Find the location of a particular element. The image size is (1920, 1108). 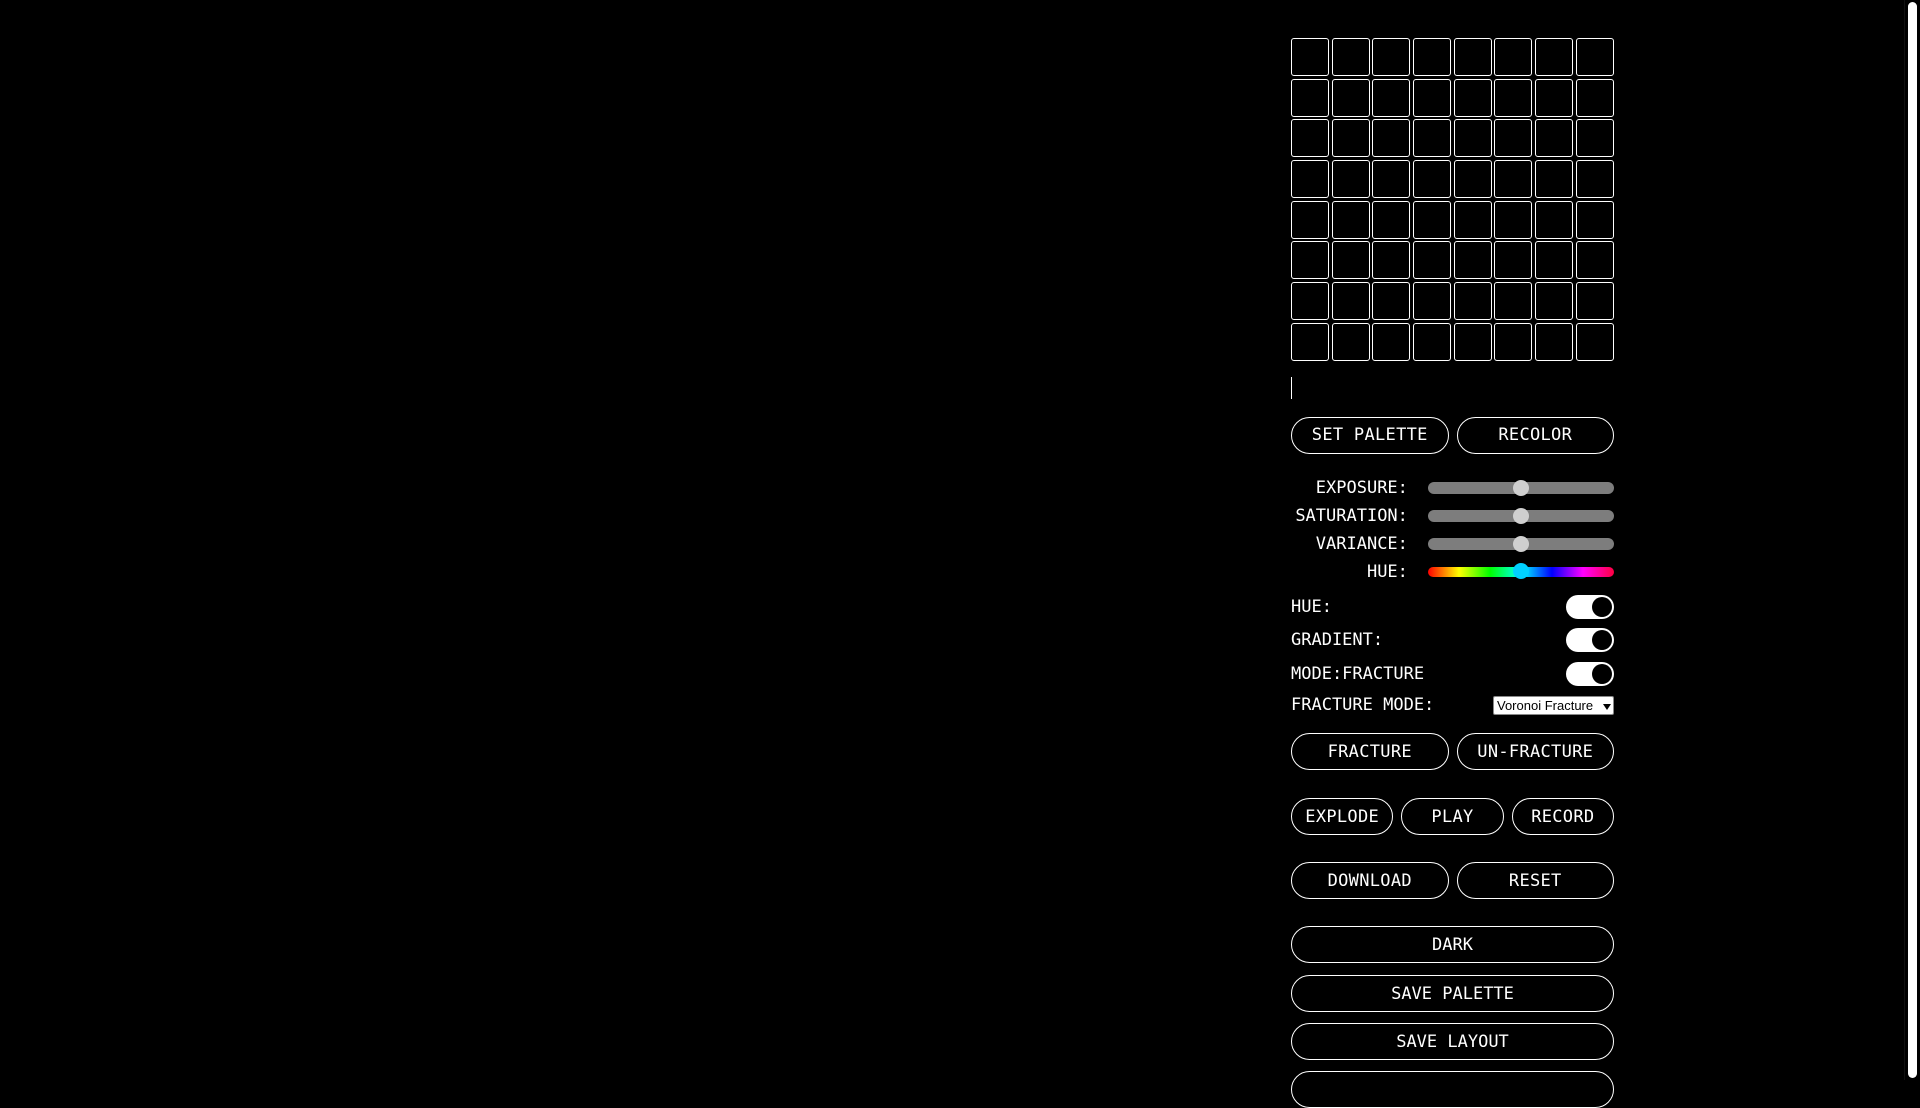

hue-toggle-knob is located at coordinates (1602, 606).